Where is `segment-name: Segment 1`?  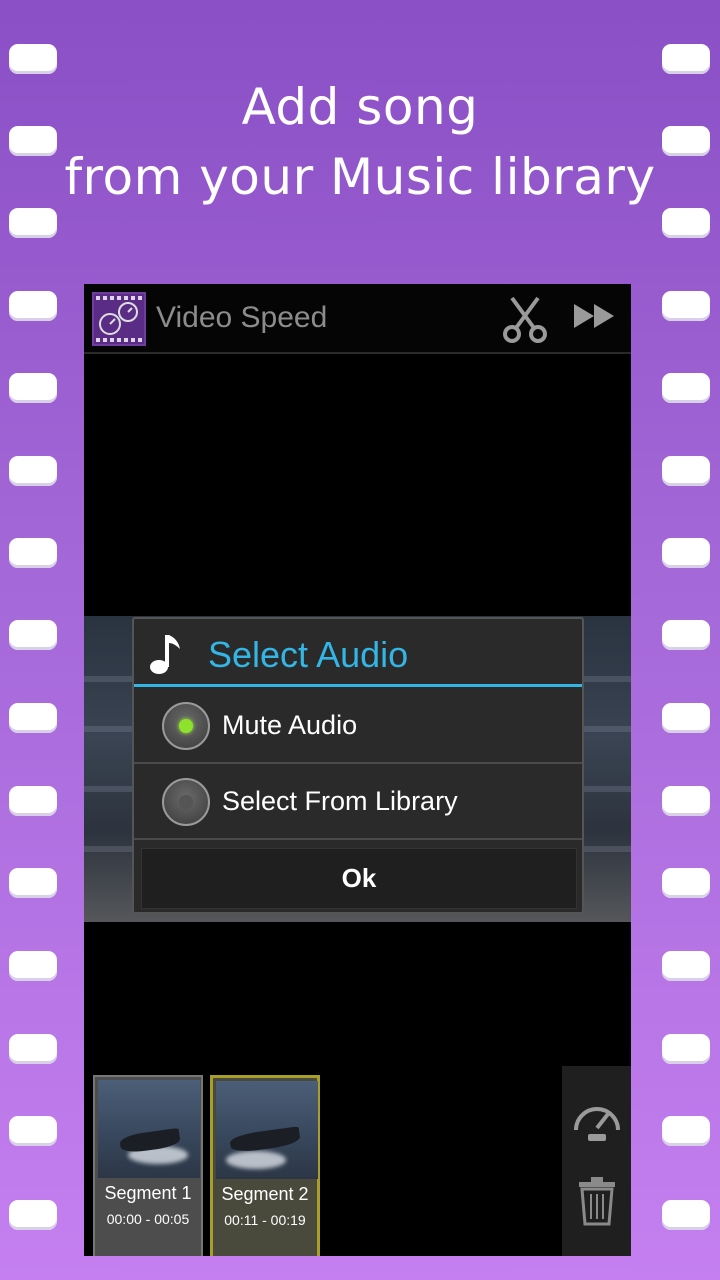
segment-name: Segment 1 is located at coordinates (148, 1193).